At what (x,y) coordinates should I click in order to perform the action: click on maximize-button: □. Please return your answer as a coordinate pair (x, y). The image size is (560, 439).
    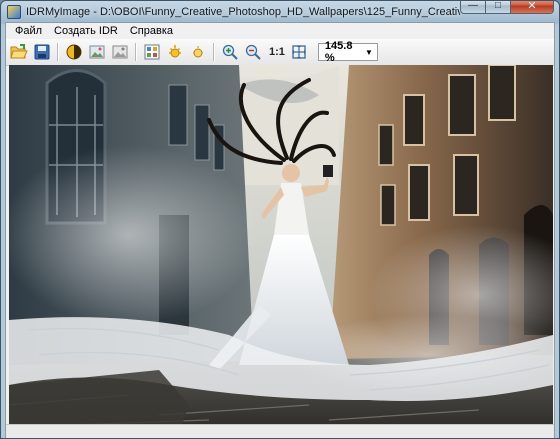
    Looking at the image, I should click on (498, 7).